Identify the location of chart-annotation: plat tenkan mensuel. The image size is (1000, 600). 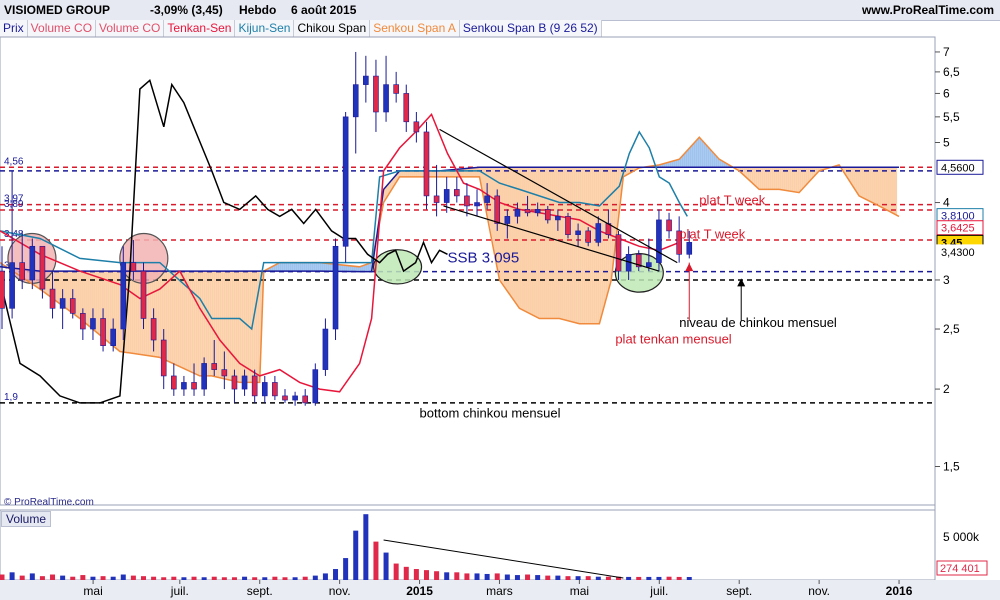
(673, 338).